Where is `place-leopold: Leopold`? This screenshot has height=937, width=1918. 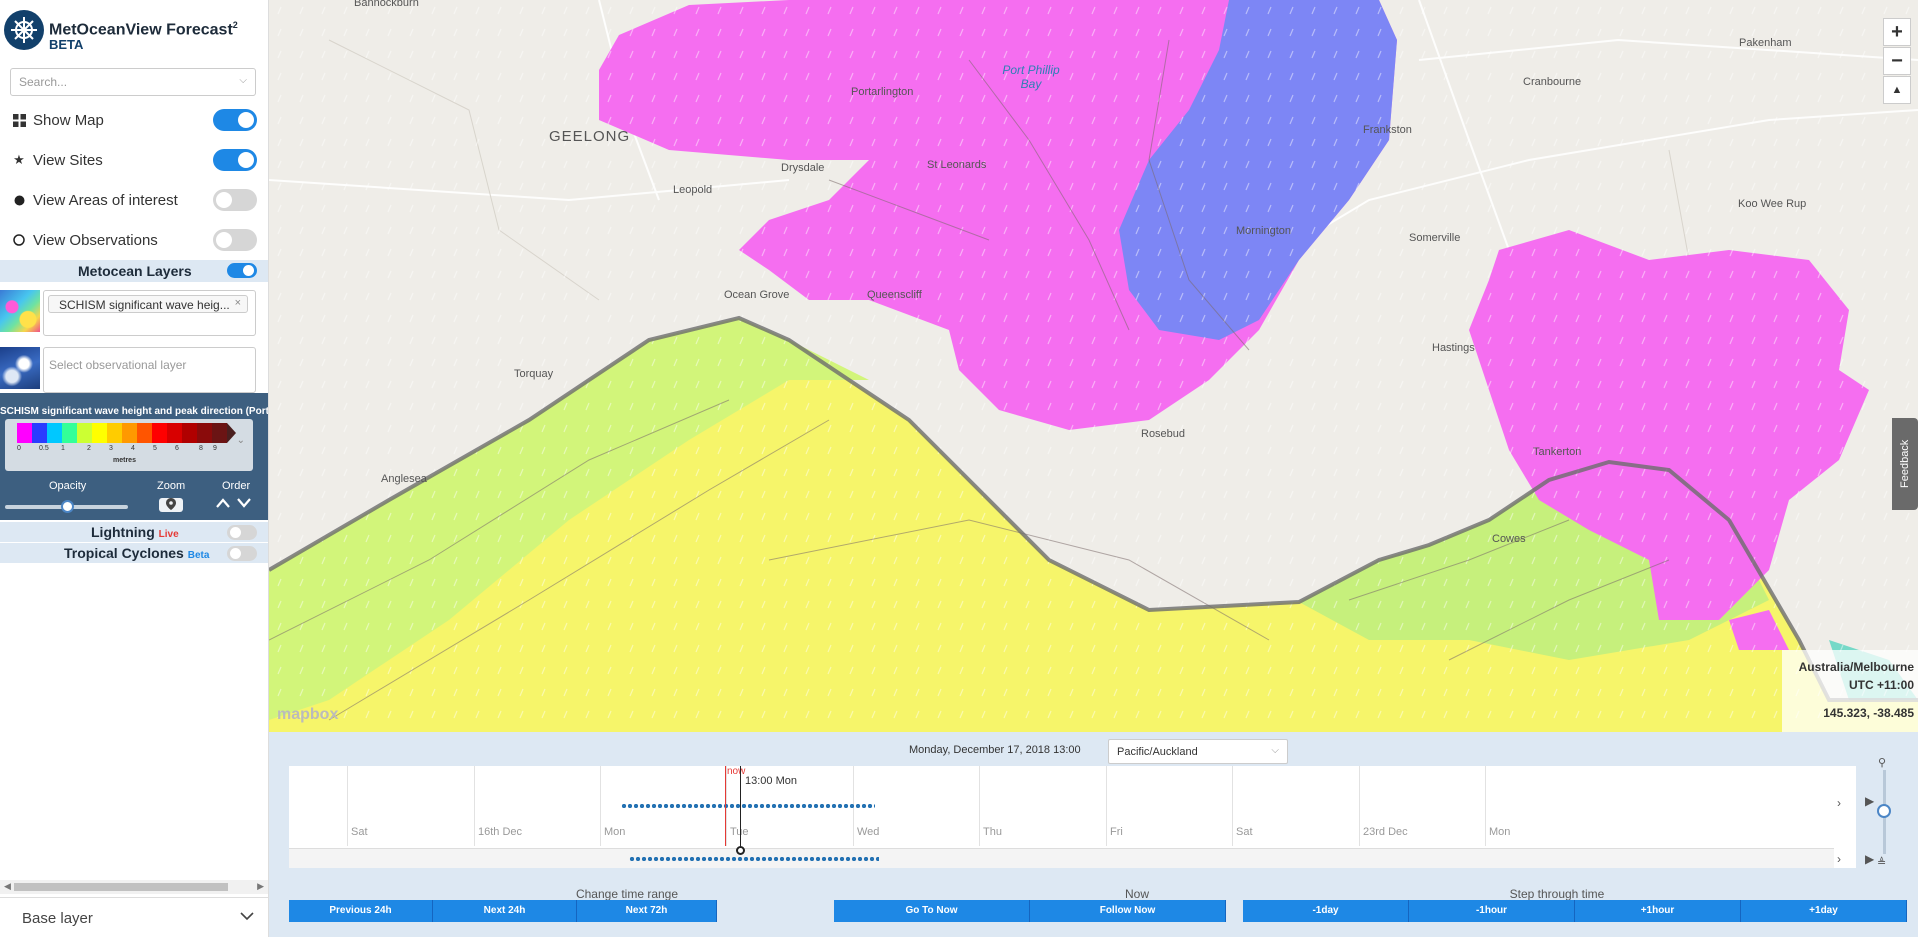
place-leopold: Leopold is located at coordinates (693, 190).